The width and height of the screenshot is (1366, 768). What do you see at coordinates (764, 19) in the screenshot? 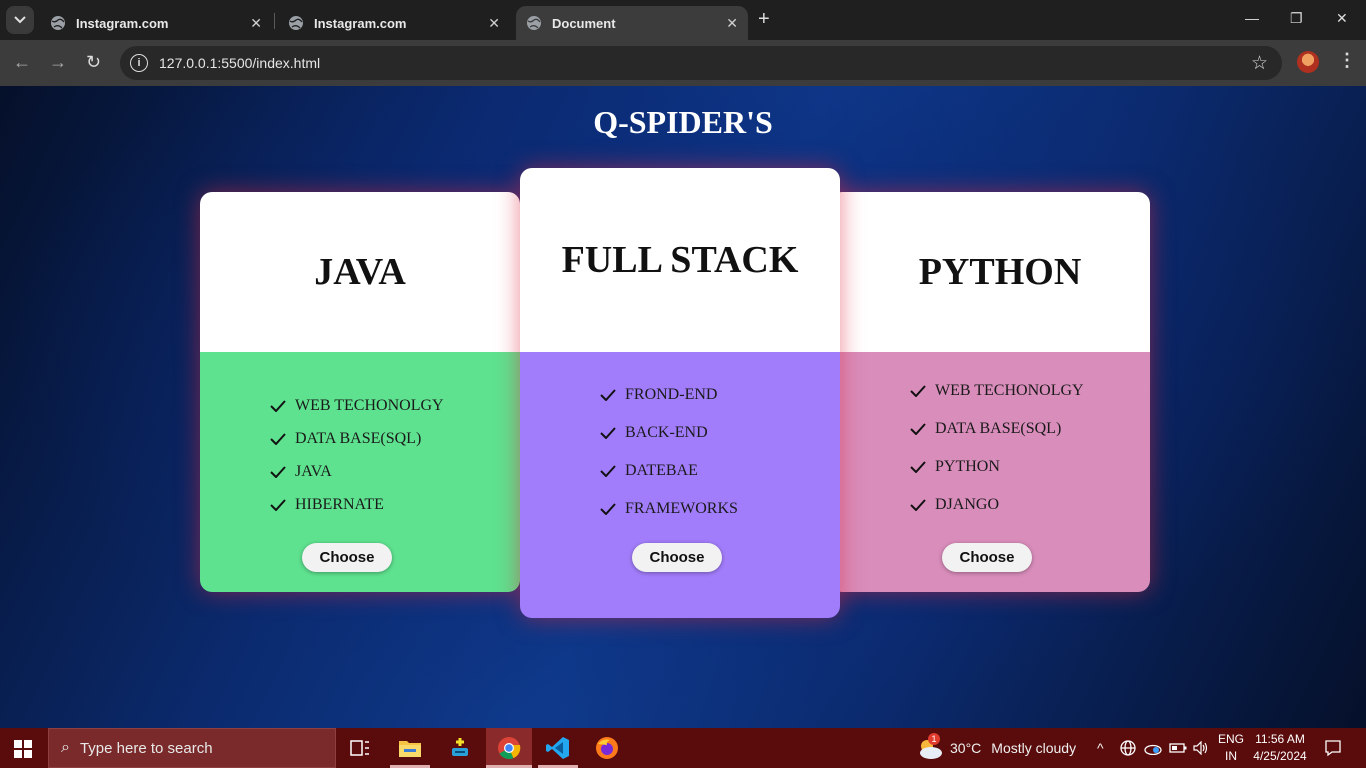
I see `new-tab-button: +` at bounding box center [764, 19].